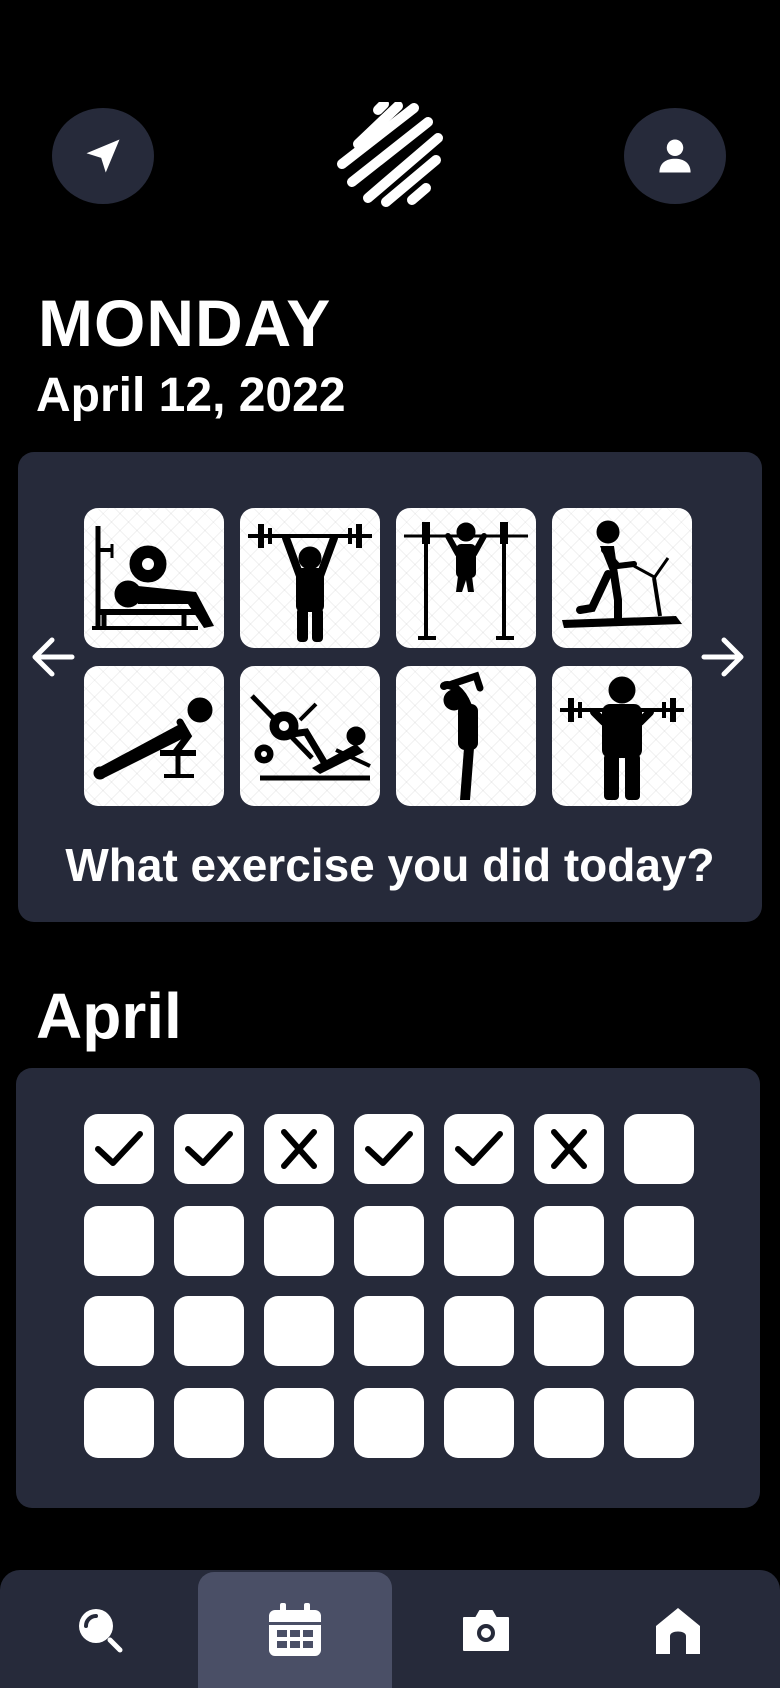  What do you see at coordinates (185, 323) in the screenshot?
I see `weekday-title: MONDAY` at bounding box center [185, 323].